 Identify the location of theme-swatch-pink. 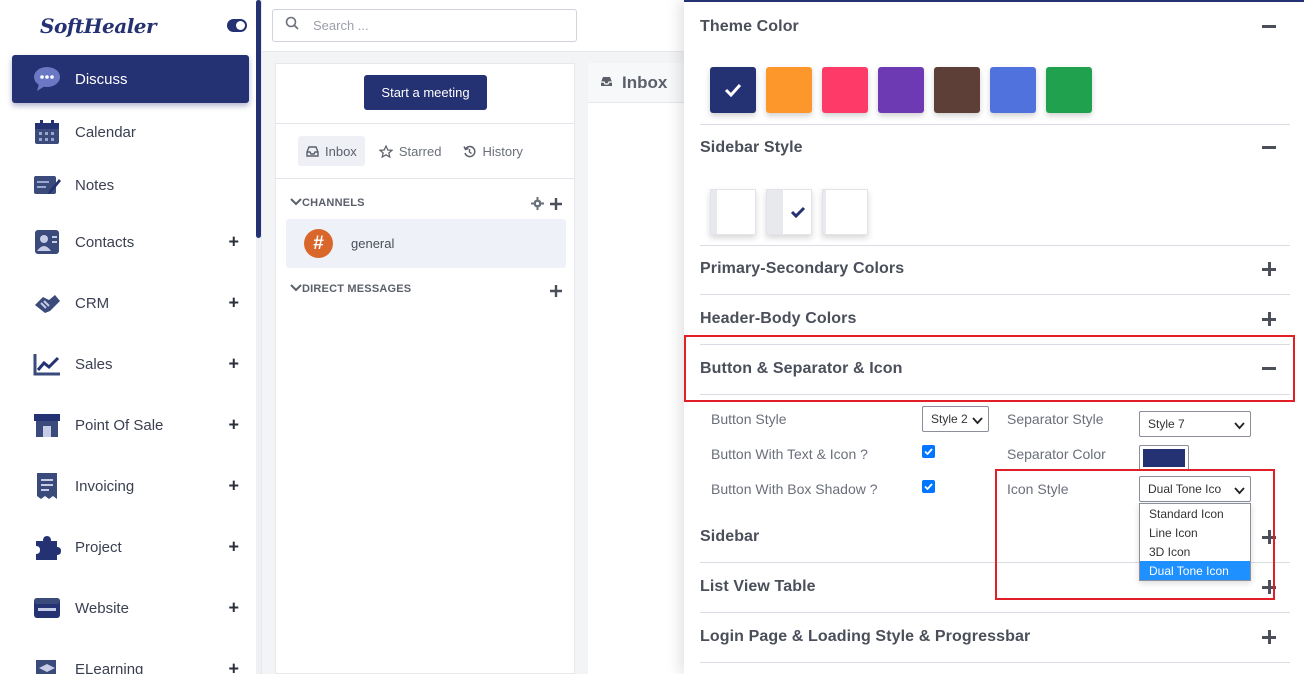
(845, 90).